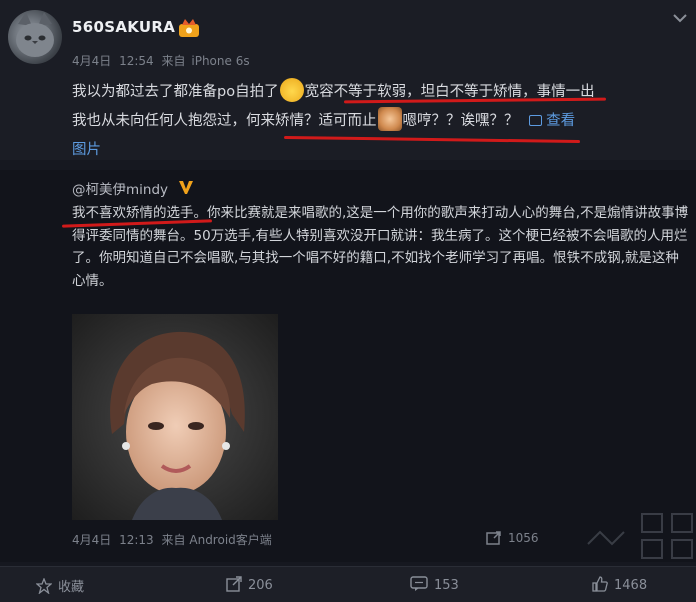 This screenshot has height=602, width=696. I want to click on favorite-label: 收藏, so click(71, 587).